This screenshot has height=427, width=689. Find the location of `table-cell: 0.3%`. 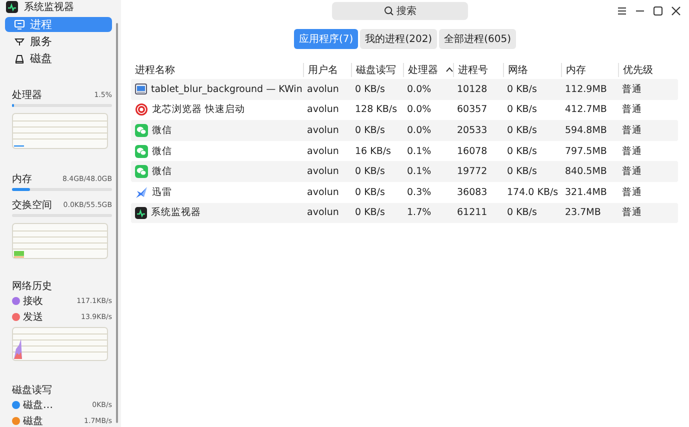

table-cell: 0.3% is located at coordinates (419, 192).